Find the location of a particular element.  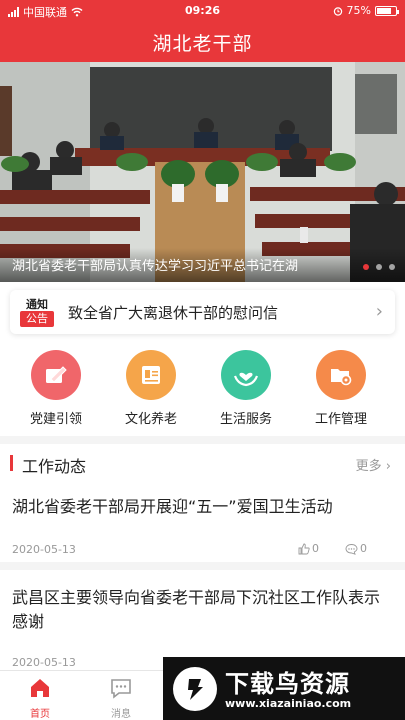

message-icon is located at coordinates (121, 689).